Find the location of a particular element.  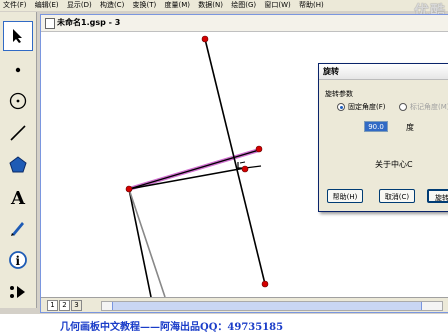

menu-construct: 构造(C) is located at coordinates (112, 5).